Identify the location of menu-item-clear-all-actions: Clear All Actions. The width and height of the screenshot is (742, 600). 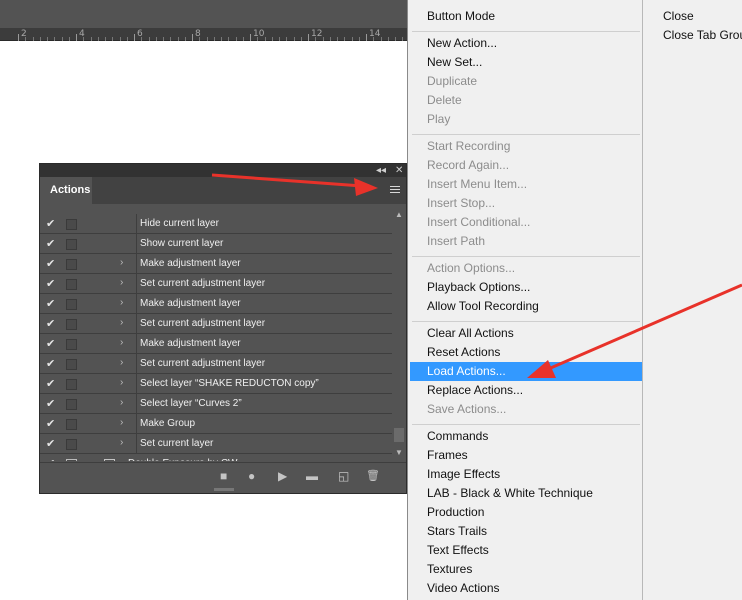
(526, 333).